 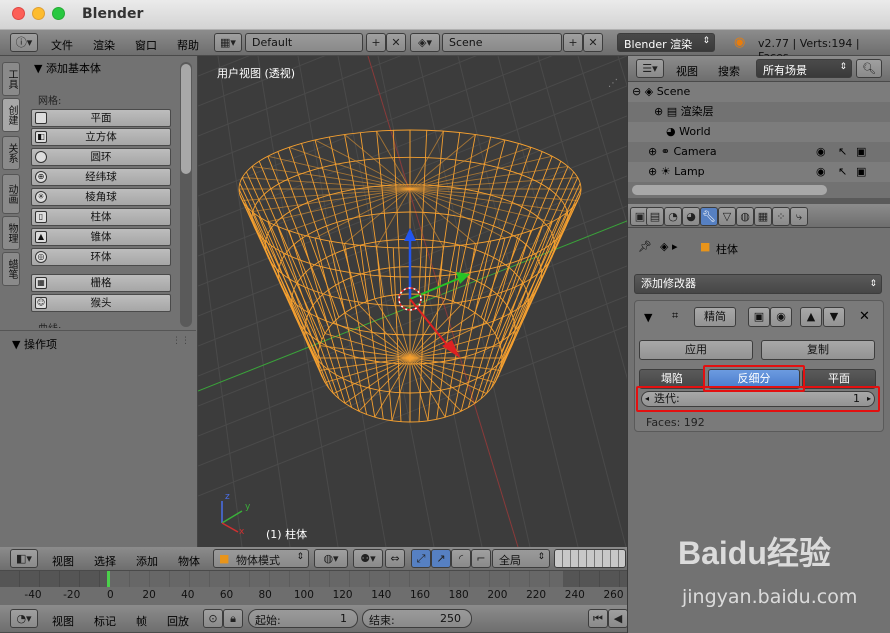 What do you see at coordinates (147, 561) in the screenshot?
I see `menu-add: 添加` at bounding box center [147, 561].